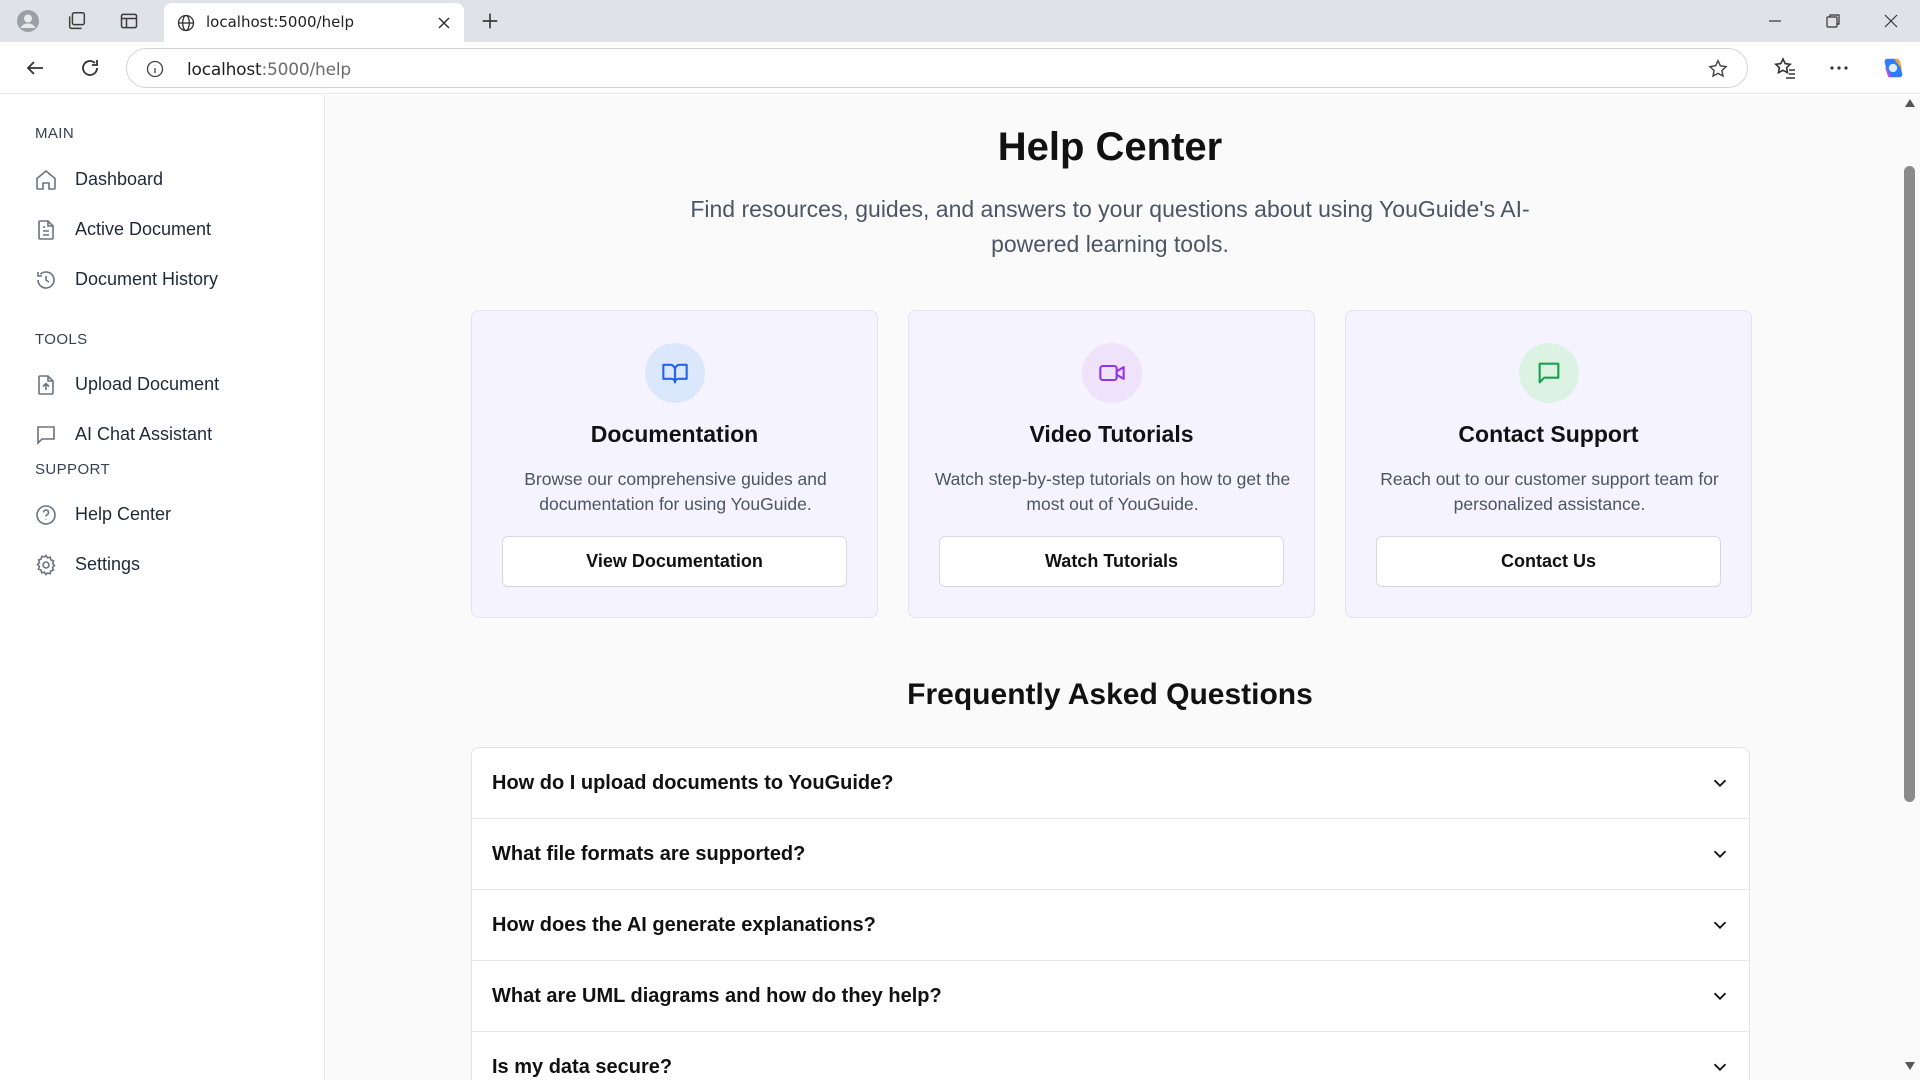 The height and width of the screenshot is (1080, 1920). Describe the element at coordinates (55, 133) in the screenshot. I see `sidebar-section-main: MAIN` at that location.